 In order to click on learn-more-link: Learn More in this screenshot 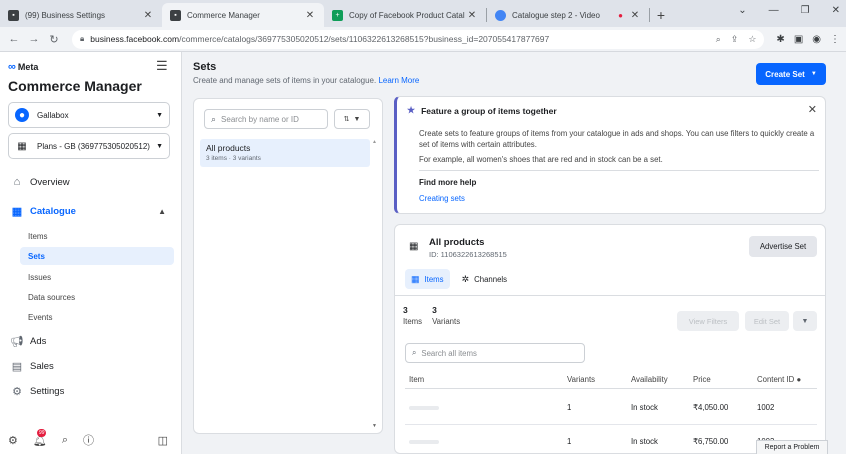, I will do `click(398, 80)`.